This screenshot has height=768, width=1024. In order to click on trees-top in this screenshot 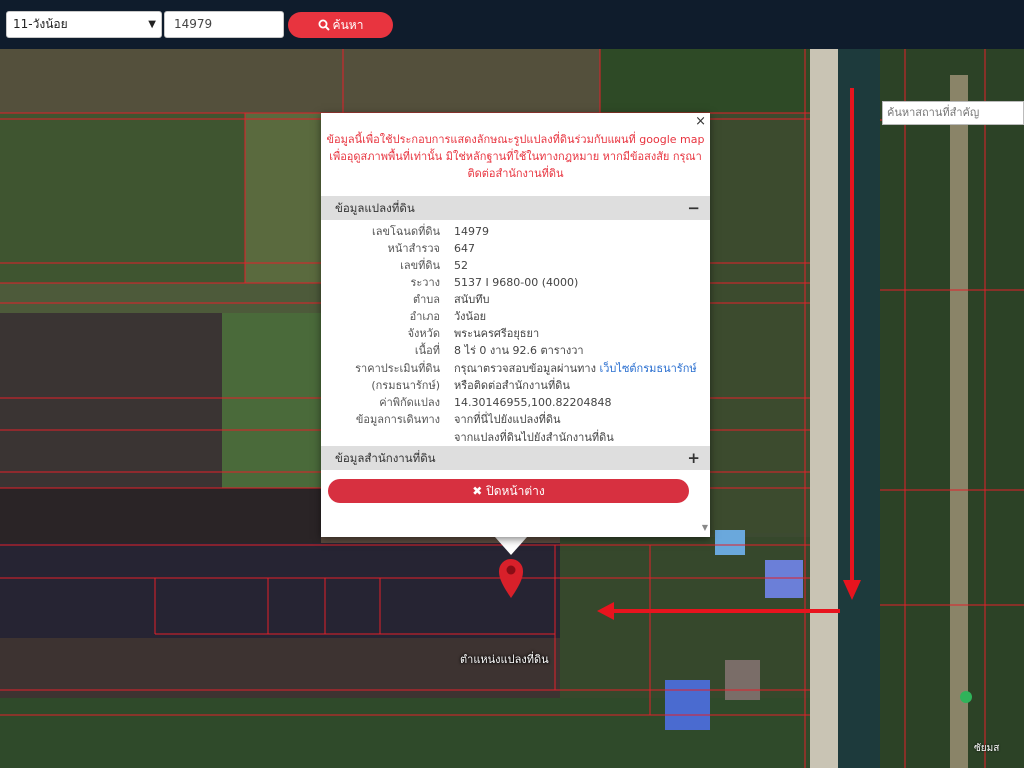, I will do `click(705, 81)`.